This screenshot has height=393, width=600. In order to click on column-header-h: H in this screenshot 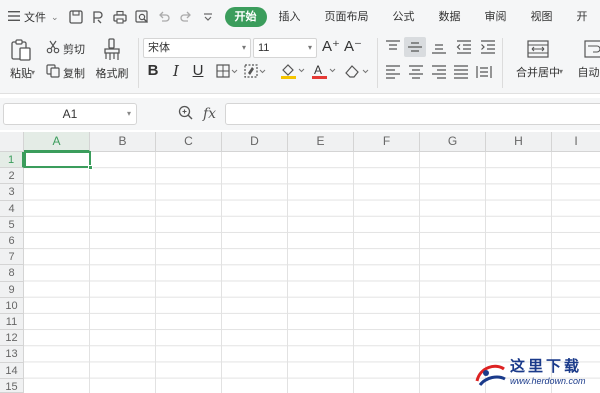, I will do `click(519, 142)`.